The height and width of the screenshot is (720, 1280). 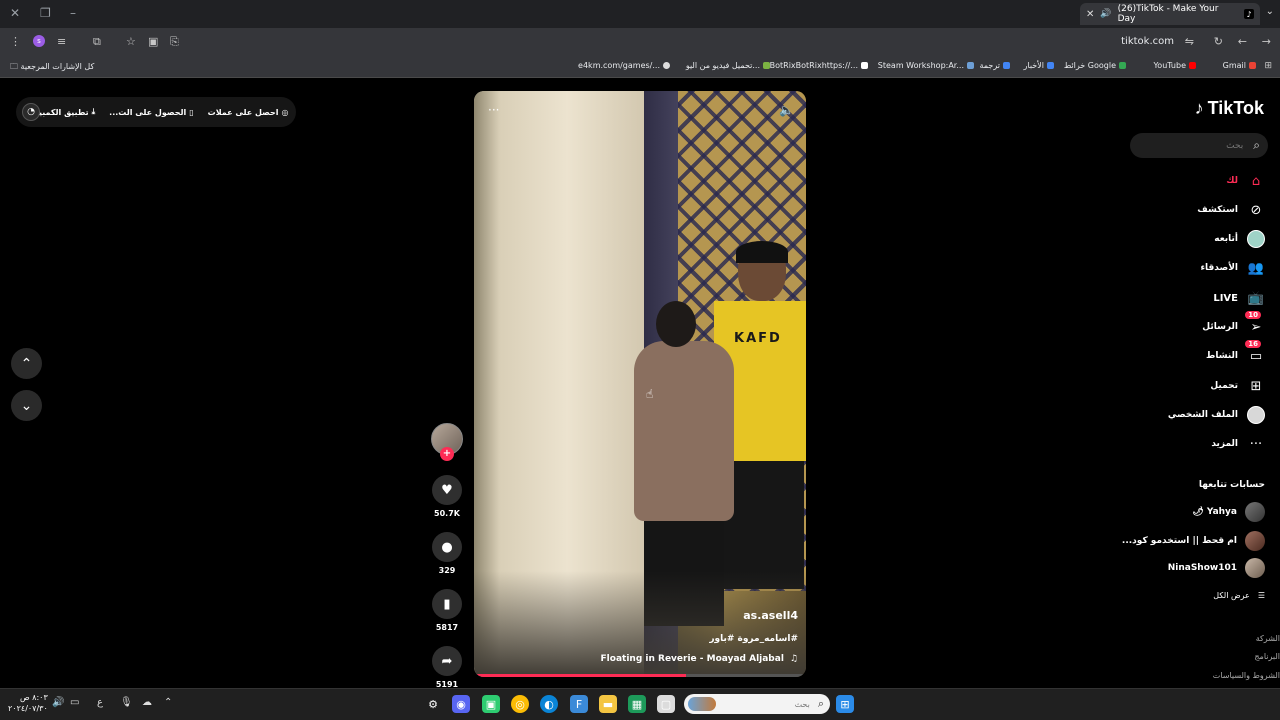 What do you see at coordinates (28, 703) in the screenshot?
I see `taskbar-clock: ٨:٠٣ ص ٢٠٢٤/٠٧/٣٠` at bounding box center [28, 703].